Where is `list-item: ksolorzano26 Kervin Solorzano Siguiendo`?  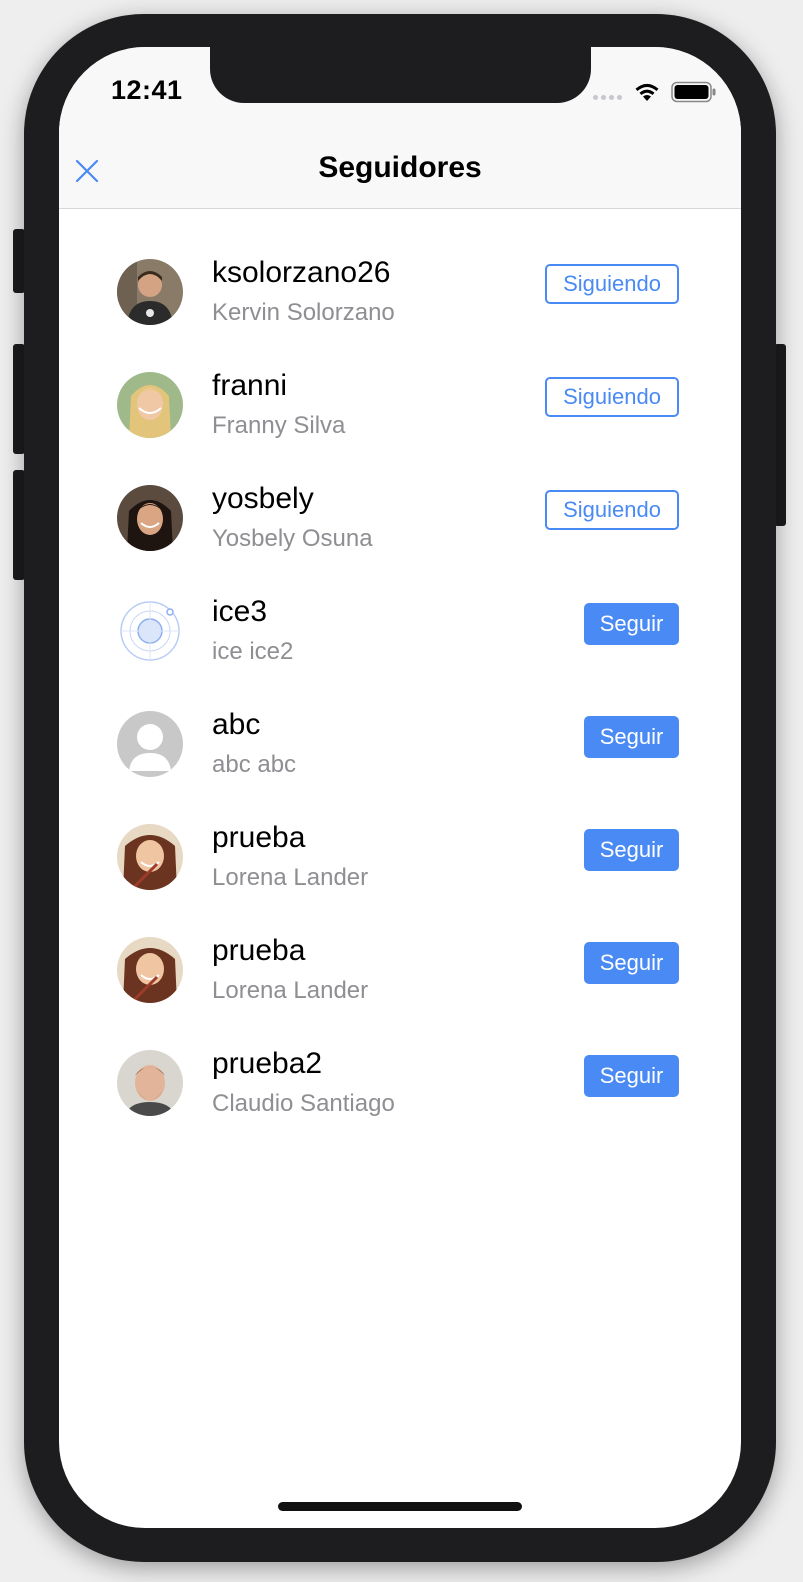 list-item: ksolorzano26 Kervin Solorzano Siguiendo is located at coordinates (400, 267).